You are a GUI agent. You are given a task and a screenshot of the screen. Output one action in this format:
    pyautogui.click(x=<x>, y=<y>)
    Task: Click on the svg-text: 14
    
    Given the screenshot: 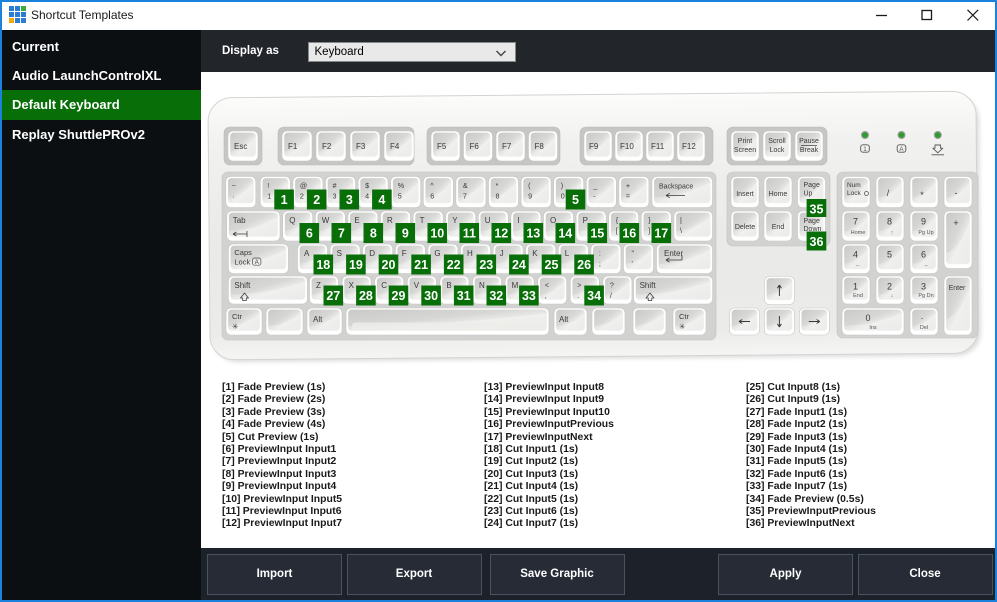 What is the action you would take?
    pyautogui.click(x=565, y=234)
    